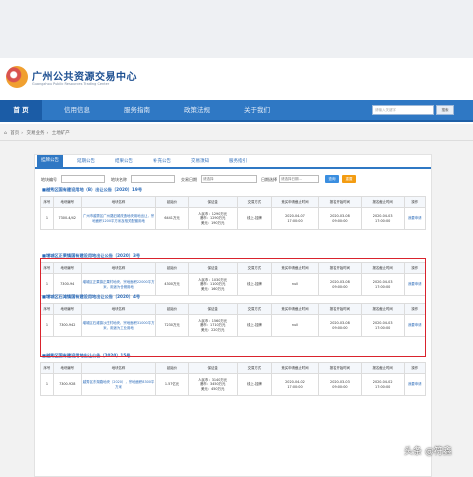  What do you see at coordinates (14, 133) in the screenshot?
I see `breadcrumb-home: 首页` at bounding box center [14, 133].